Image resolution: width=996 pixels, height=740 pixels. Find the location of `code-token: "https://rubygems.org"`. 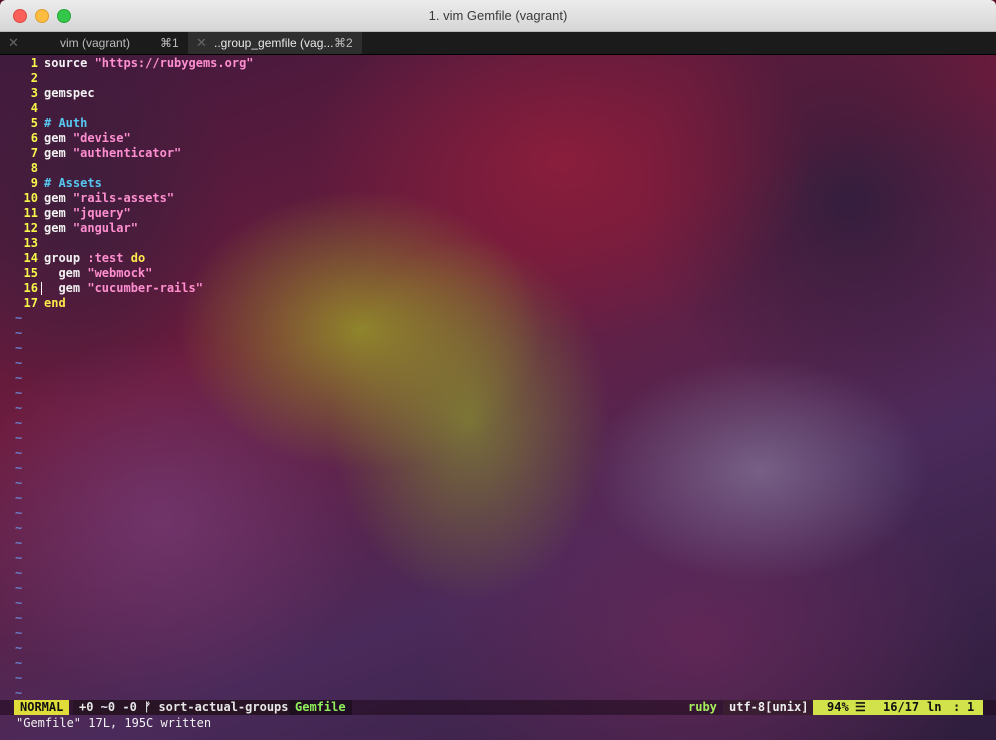

code-token: "https://rubygems.org" is located at coordinates (174, 63).